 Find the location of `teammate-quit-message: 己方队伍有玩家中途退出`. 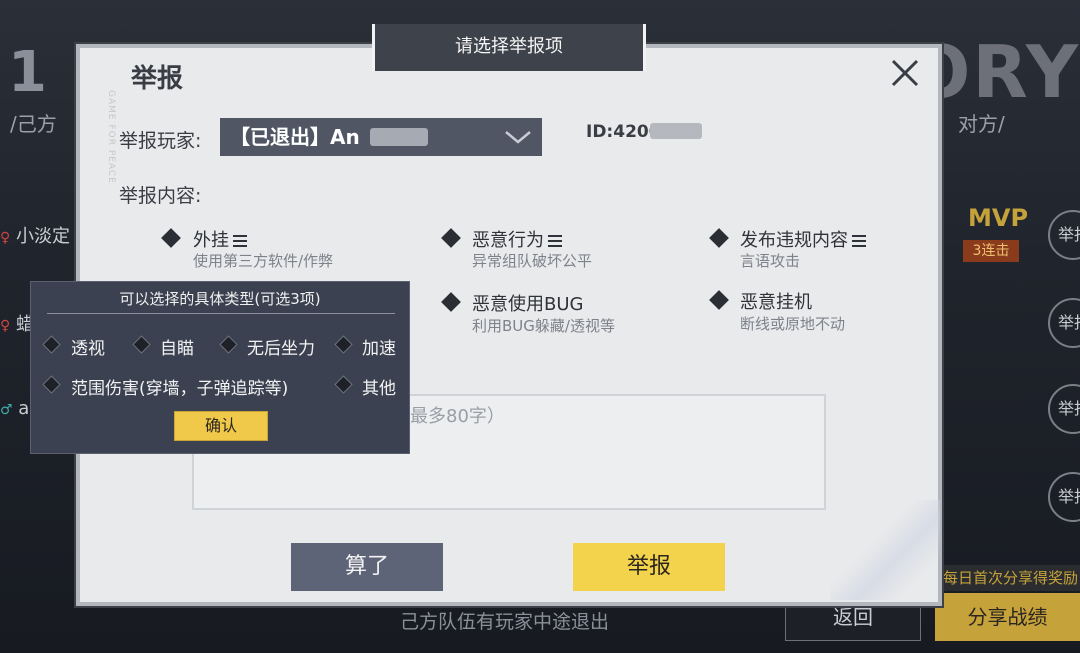

teammate-quit-message: 己方队伍有玩家中途退出 is located at coordinates (505, 622).